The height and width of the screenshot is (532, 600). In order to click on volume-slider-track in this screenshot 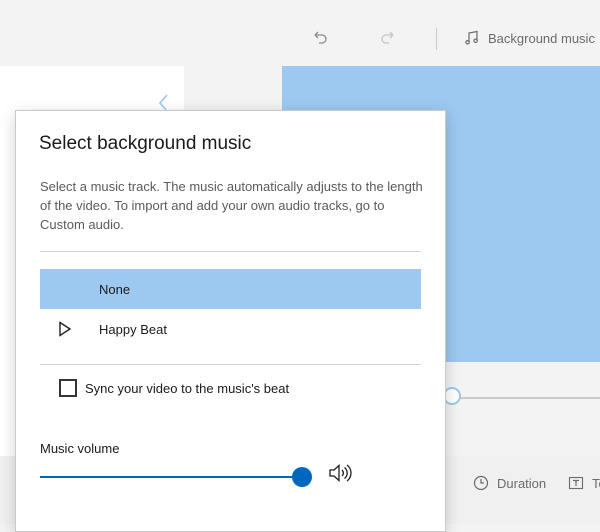, I will do `click(171, 477)`.